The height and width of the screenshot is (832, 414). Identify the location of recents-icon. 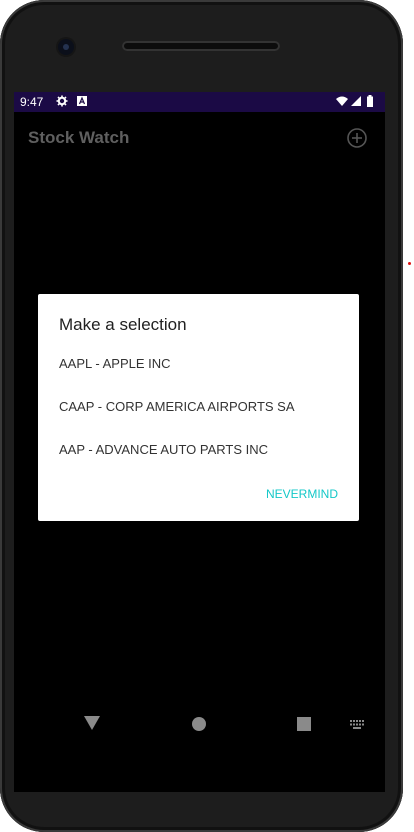
(304, 724).